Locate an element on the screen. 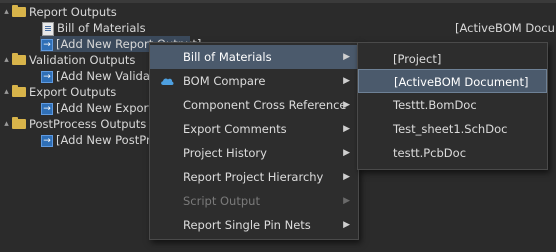 Image resolution: width=556 pixels, height=252 pixels. menu-item-label: Script Output is located at coordinates (221, 201).